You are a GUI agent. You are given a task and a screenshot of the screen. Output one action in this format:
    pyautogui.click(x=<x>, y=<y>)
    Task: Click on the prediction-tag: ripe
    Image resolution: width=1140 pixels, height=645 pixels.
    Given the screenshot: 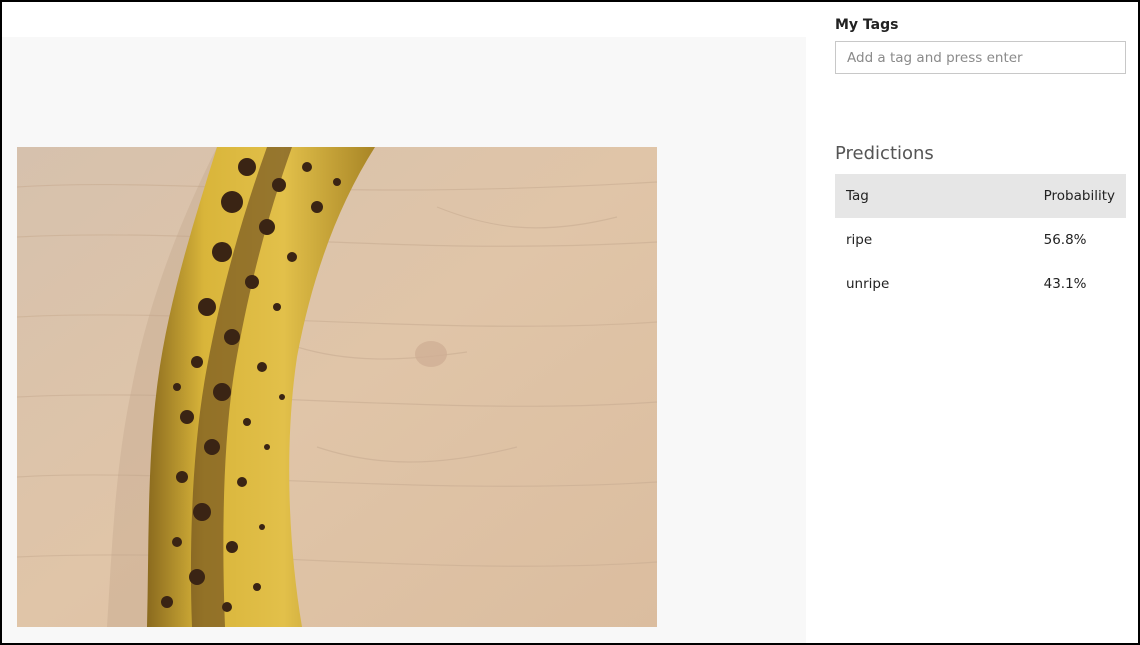 What is the action you would take?
    pyautogui.click(x=859, y=240)
    